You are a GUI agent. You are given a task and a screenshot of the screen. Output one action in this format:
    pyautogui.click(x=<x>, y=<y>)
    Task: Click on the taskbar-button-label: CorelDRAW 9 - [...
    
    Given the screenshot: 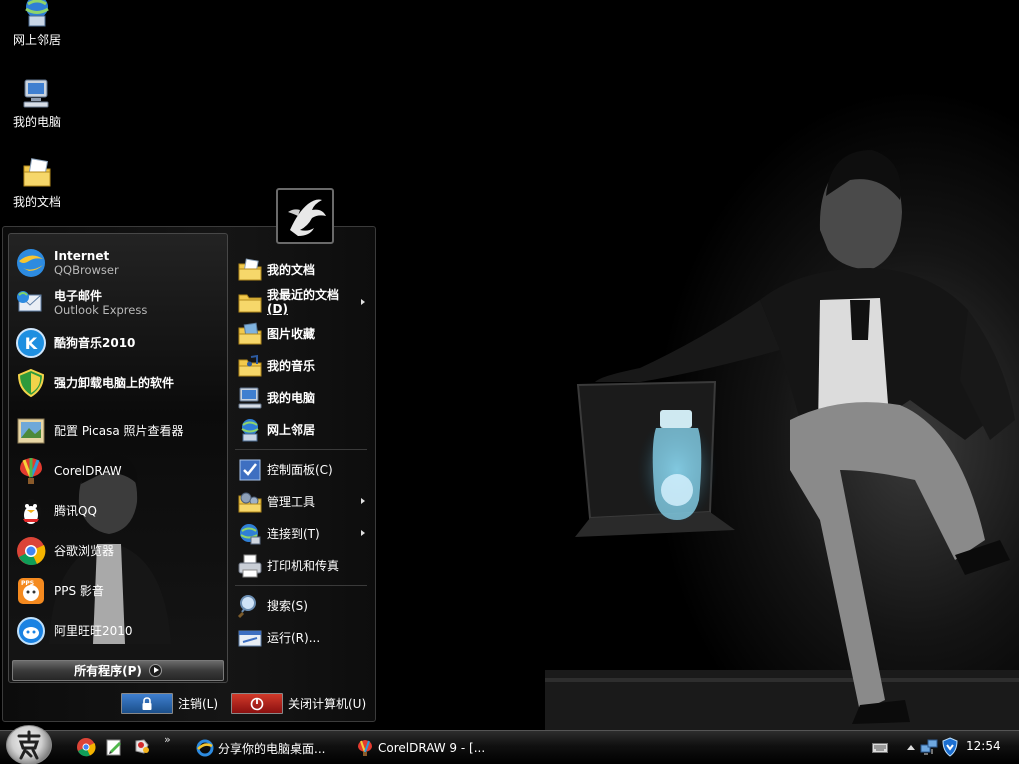 What is the action you would take?
    pyautogui.click(x=432, y=748)
    